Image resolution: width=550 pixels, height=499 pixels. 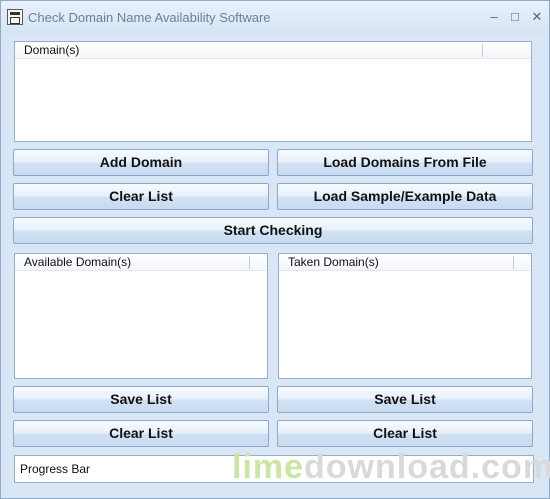 What do you see at coordinates (494, 17) in the screenshot?
I see `minimize-icon: –` at bounding box center [494, 17].